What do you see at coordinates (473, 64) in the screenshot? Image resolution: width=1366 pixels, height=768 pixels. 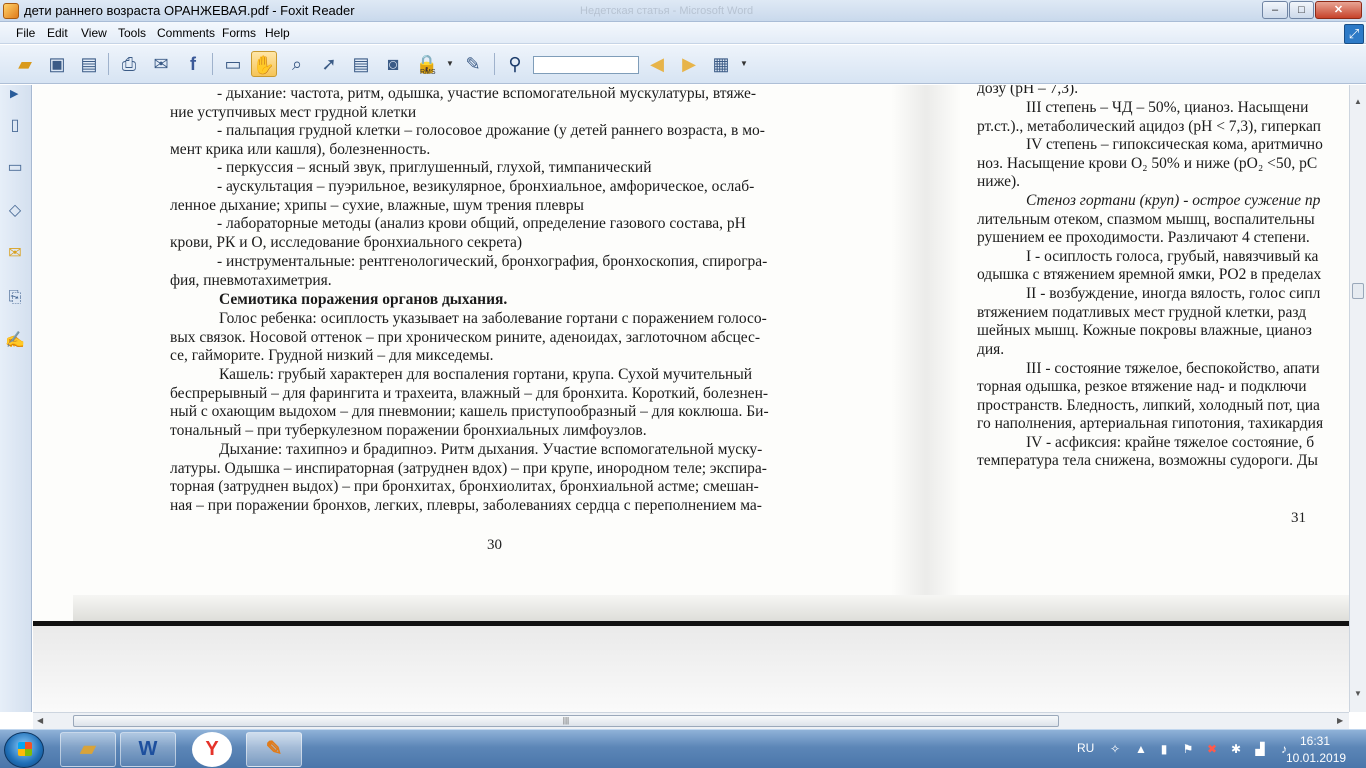 I see `typewriter-icon: ✎` at bounding box center [473, 64].